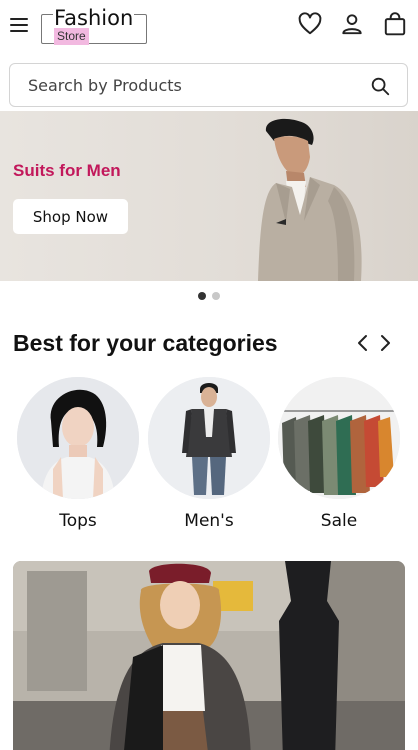 The height and width of the screenshot is (750, 418). I want to click on shopping-bag-icon, so click(395, 24).